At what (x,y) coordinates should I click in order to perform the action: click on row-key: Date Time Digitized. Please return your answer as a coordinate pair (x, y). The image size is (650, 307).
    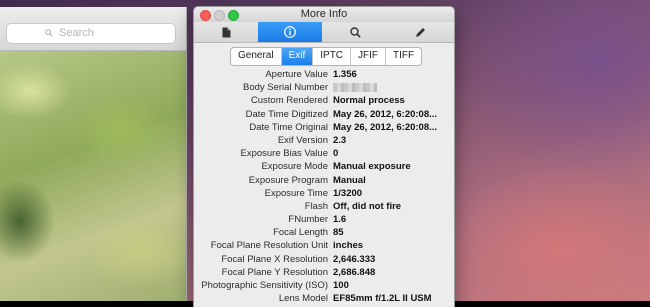
    Looking at the image, I should click on (286, 114).